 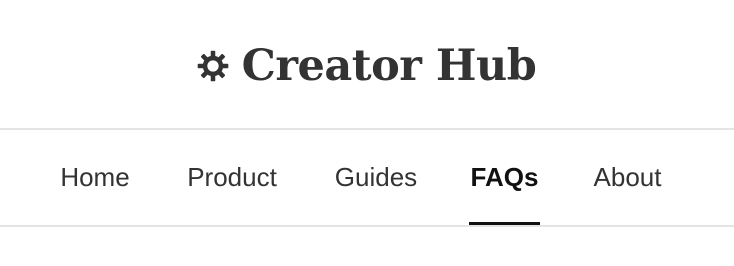 What do you see at coordinates (95, 177) in the screenshot?
I see `nav-item-home: Home` at bounding box center [95, 177].